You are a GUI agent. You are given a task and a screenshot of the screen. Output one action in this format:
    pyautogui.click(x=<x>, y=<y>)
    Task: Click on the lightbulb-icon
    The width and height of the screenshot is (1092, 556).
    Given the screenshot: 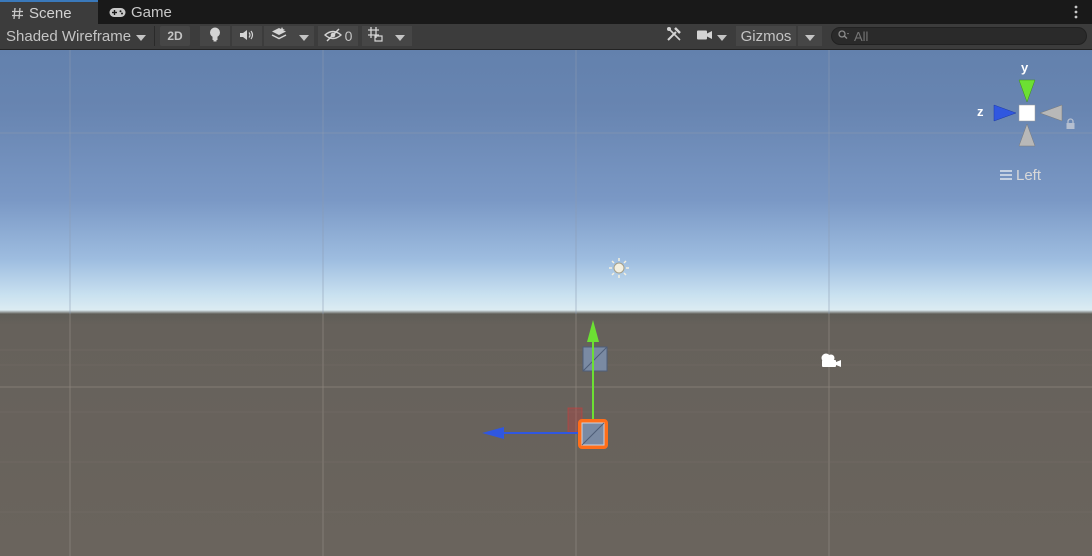 What is the action you would take?
    pyautogui.click(x=215, y=36)
    